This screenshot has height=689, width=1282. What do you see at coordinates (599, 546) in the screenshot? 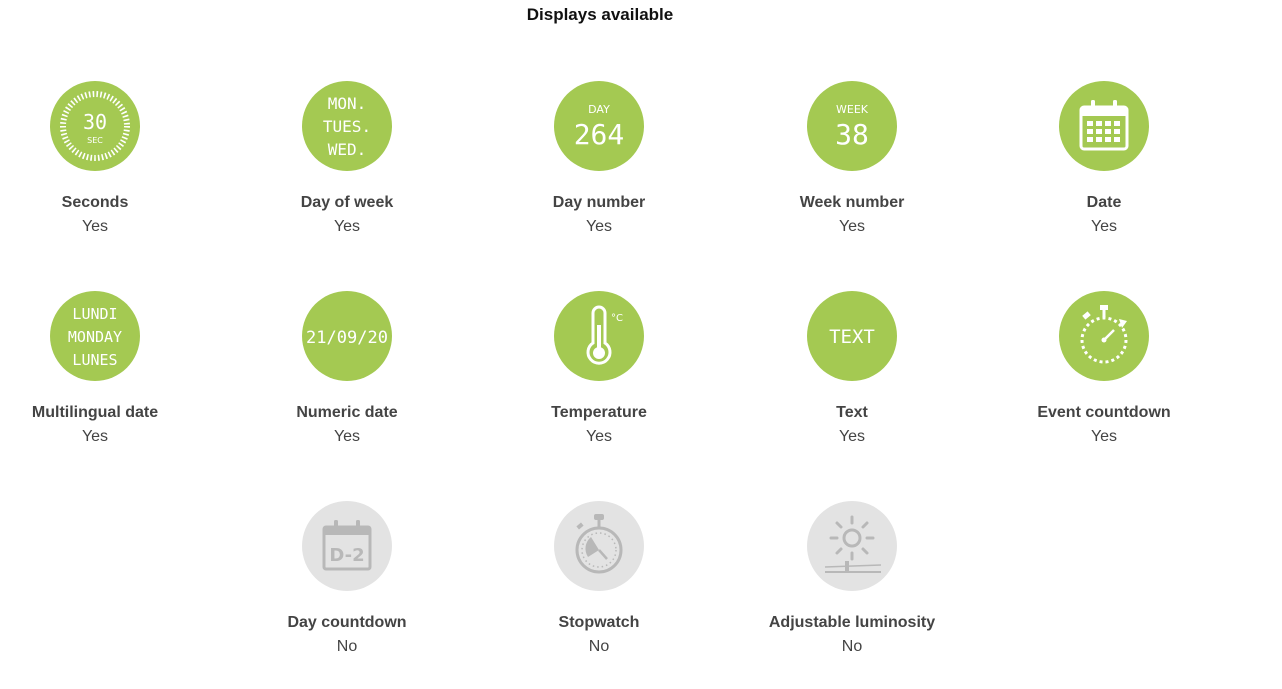
I see `stopwatch-icon` at bounding box center [599, 546].